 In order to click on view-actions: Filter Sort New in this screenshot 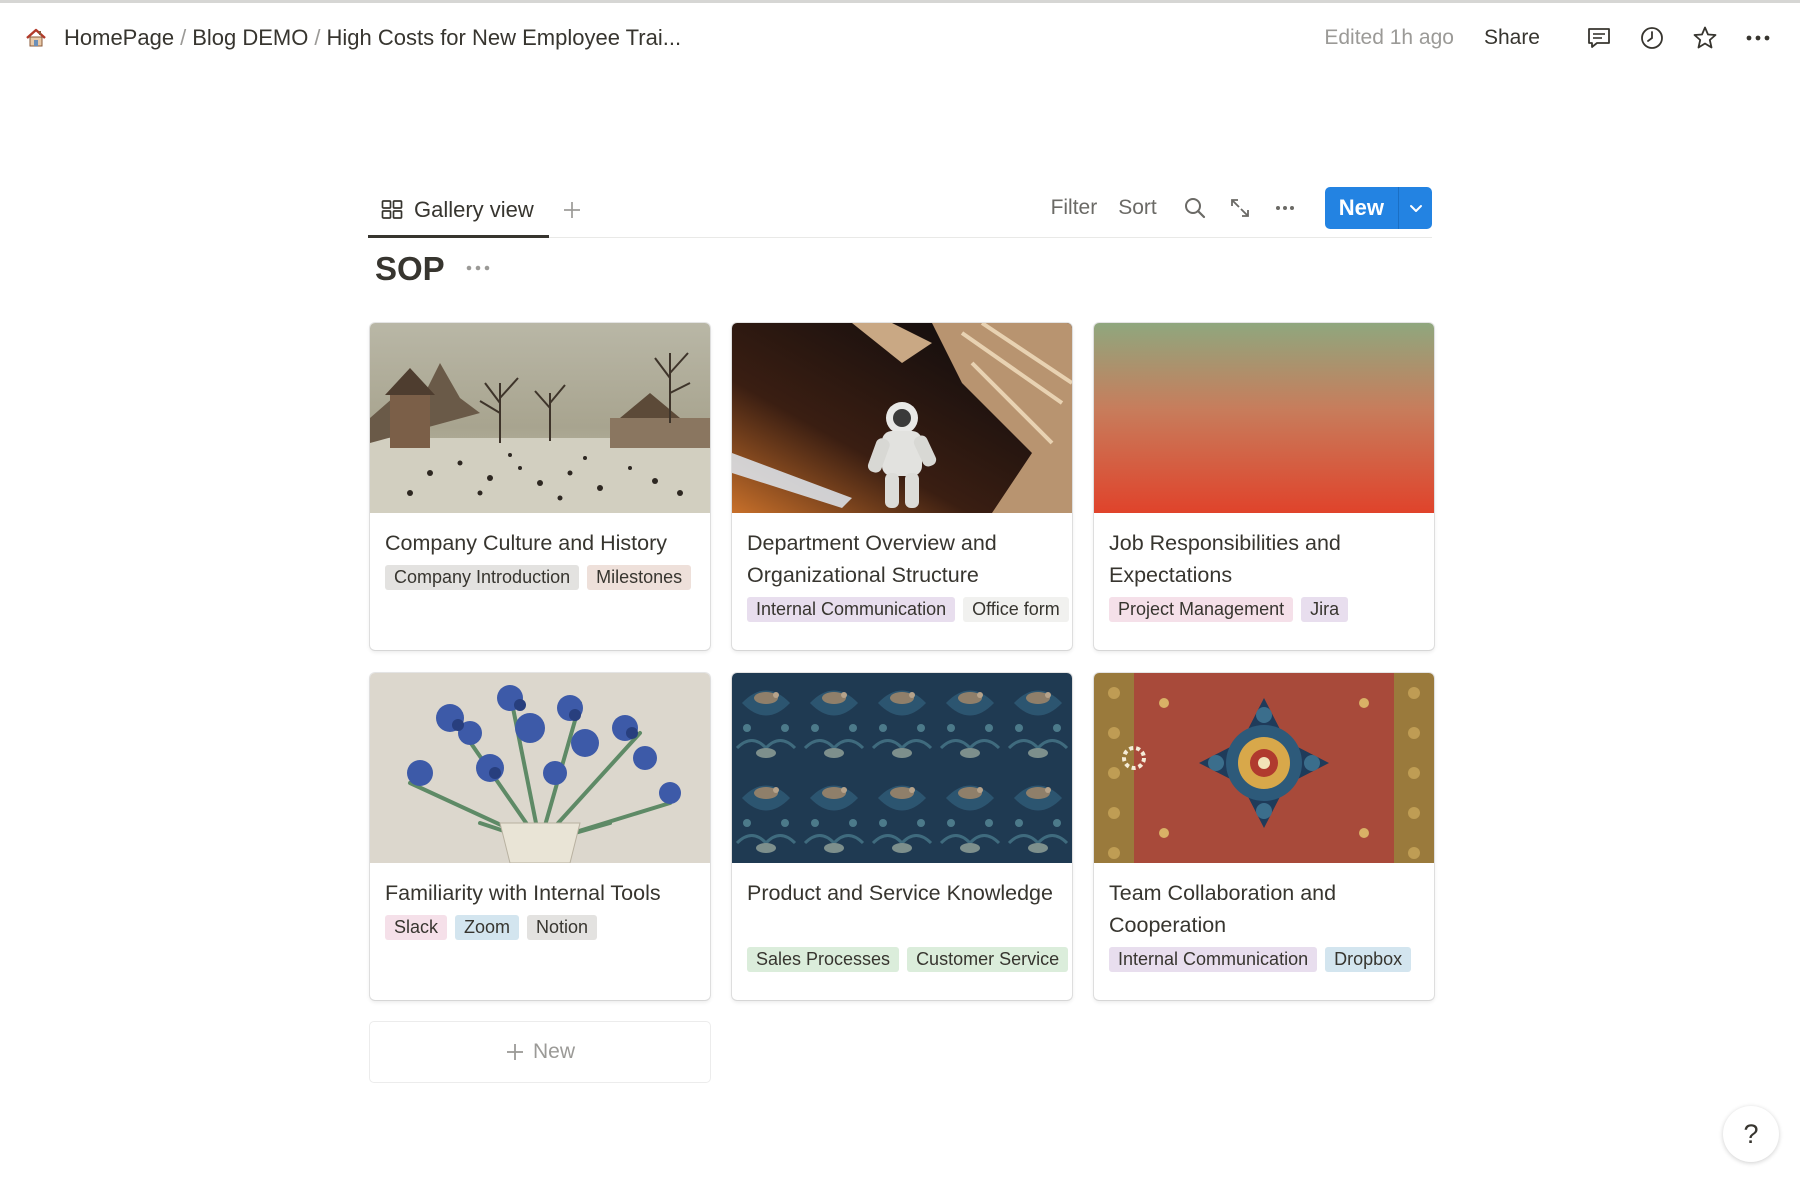, I will do `click(1241, 208)`.